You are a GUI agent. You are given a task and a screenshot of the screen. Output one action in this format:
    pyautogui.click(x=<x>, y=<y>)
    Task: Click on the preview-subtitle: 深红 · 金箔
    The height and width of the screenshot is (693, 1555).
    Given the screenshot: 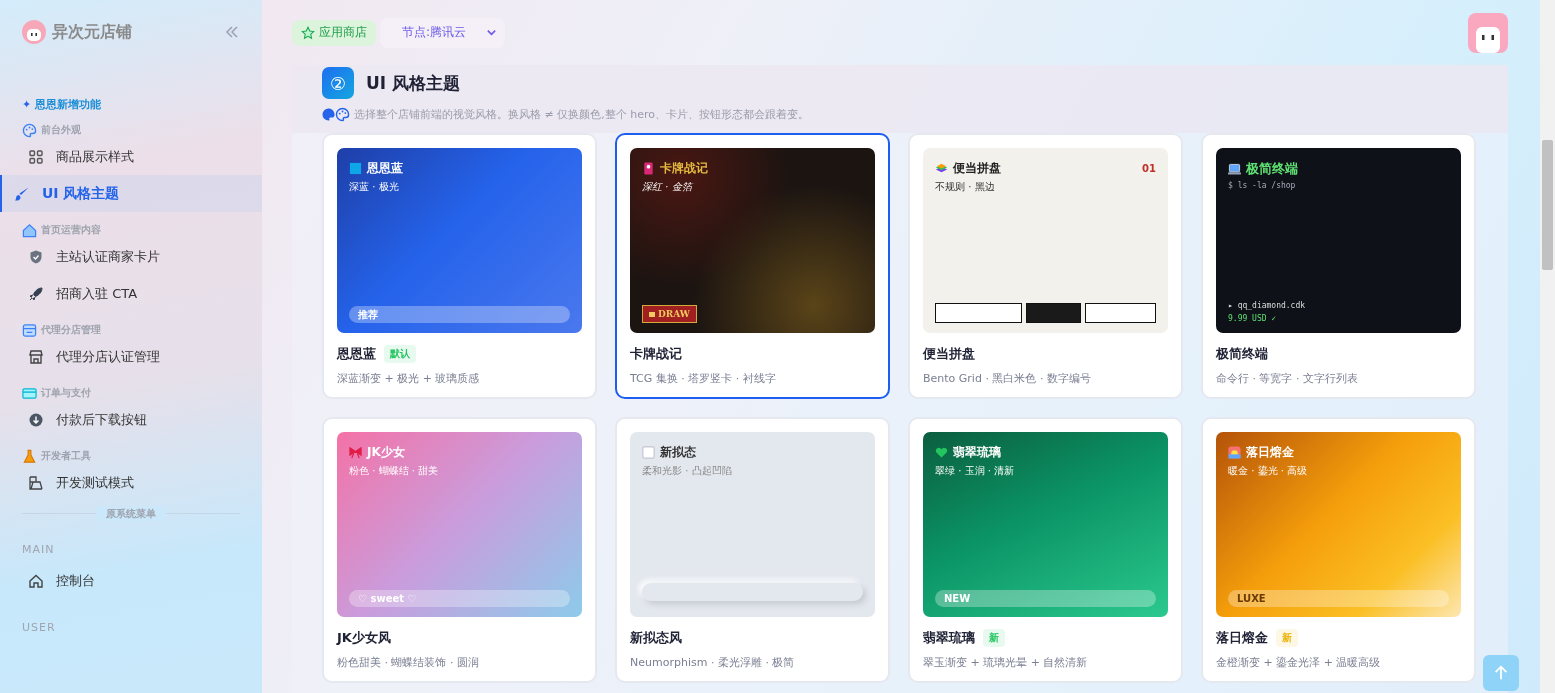 What is the action you would take?
    pyautogui.click(x=668, y=187)
    